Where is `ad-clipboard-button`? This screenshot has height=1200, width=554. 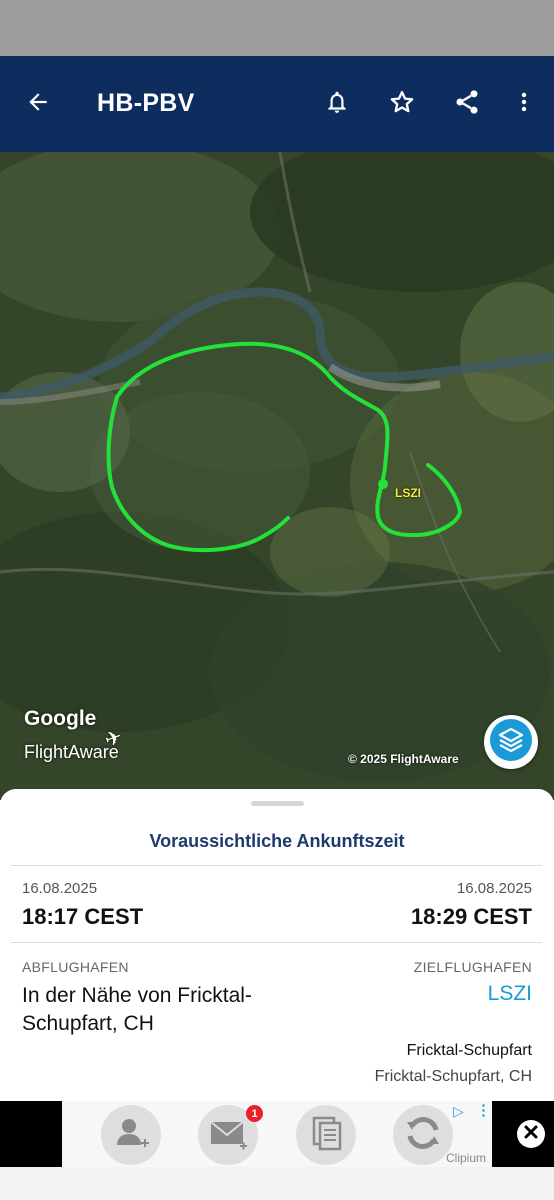 ad-clipboard-button is located at coordinates (326, 1135).